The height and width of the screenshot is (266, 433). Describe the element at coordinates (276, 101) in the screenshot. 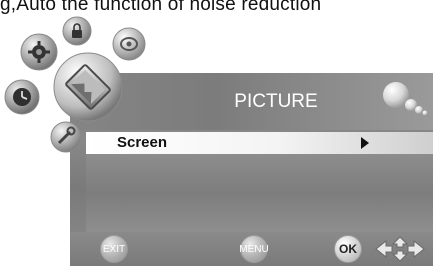

I see `menu-title: PICTURE` at that location.